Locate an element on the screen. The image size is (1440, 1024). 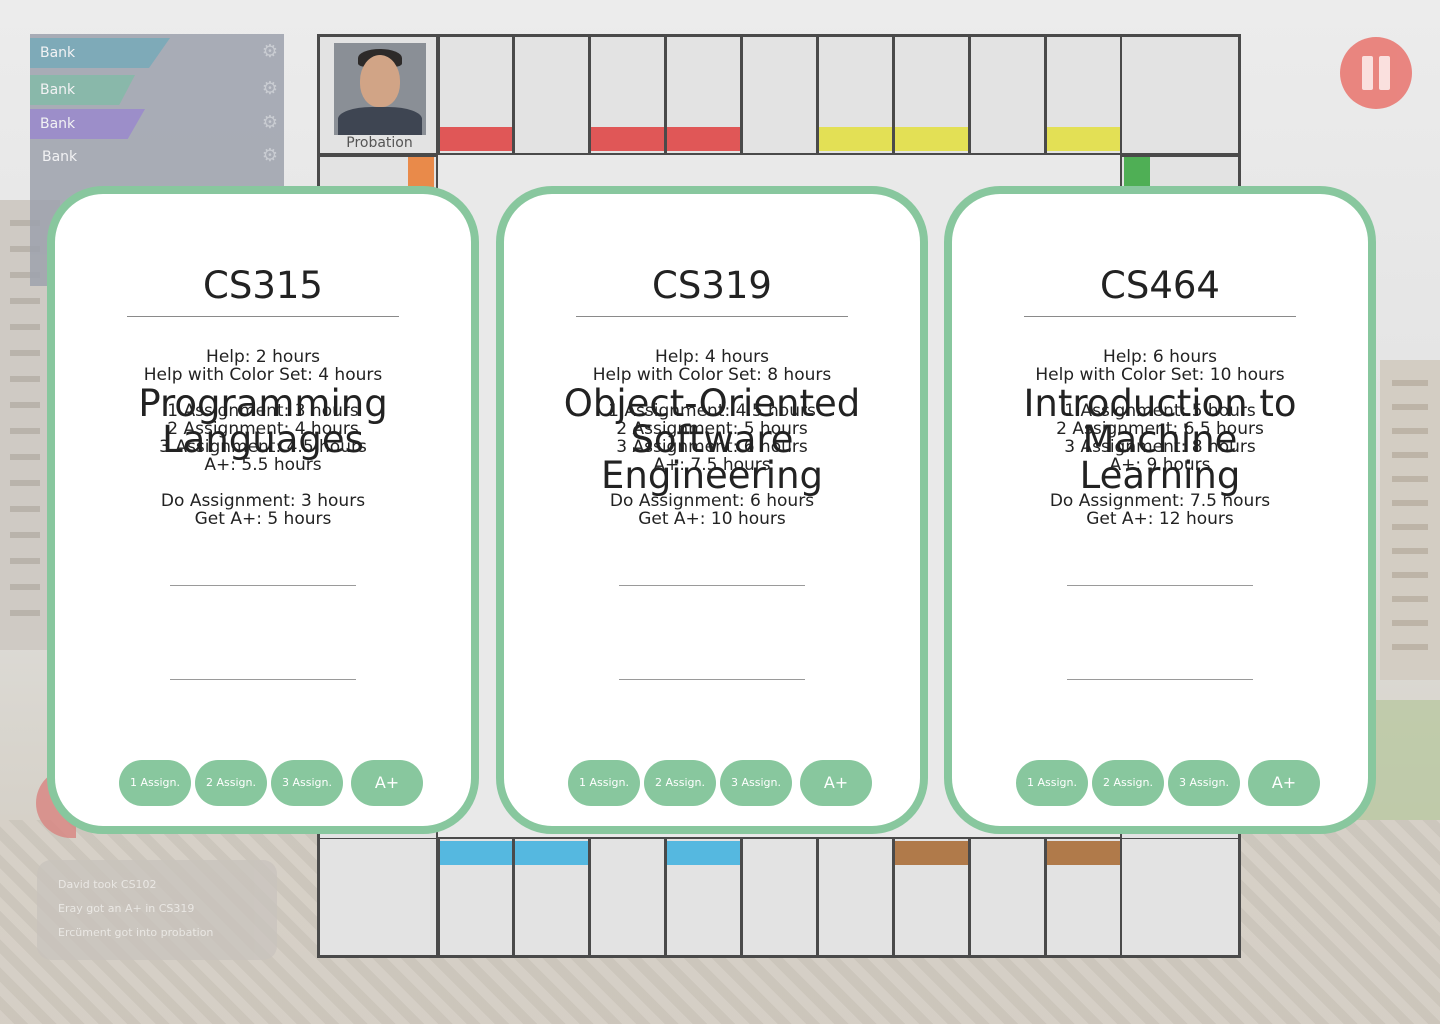
course-info-a3: 3 Assignment: 6 hours is located at coordinates (712, 447).